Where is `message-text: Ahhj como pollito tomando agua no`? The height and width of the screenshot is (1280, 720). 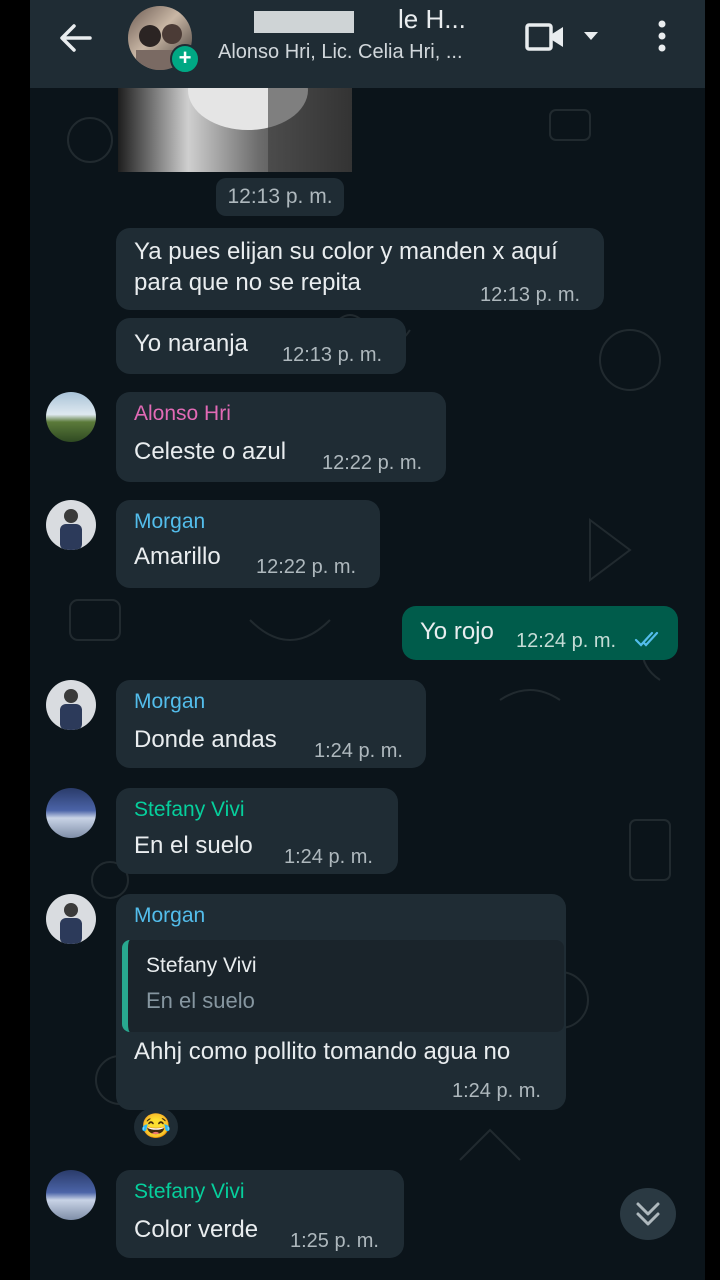
message-text: Ahhj como pollito tomando agua no is located at coordinates (322, 1051).